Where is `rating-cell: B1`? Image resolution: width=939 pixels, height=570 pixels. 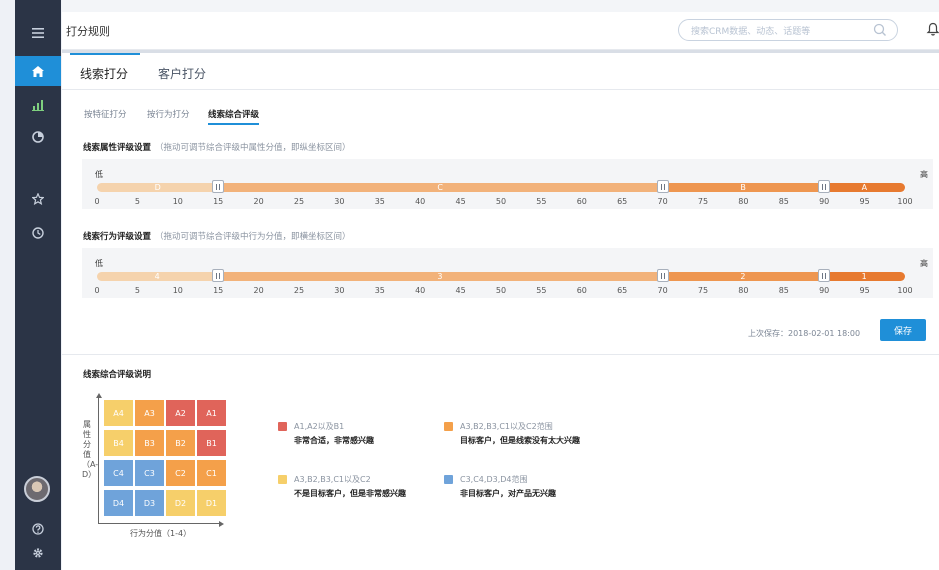 rating-cell: B1 is located at coordinates (211, 443).